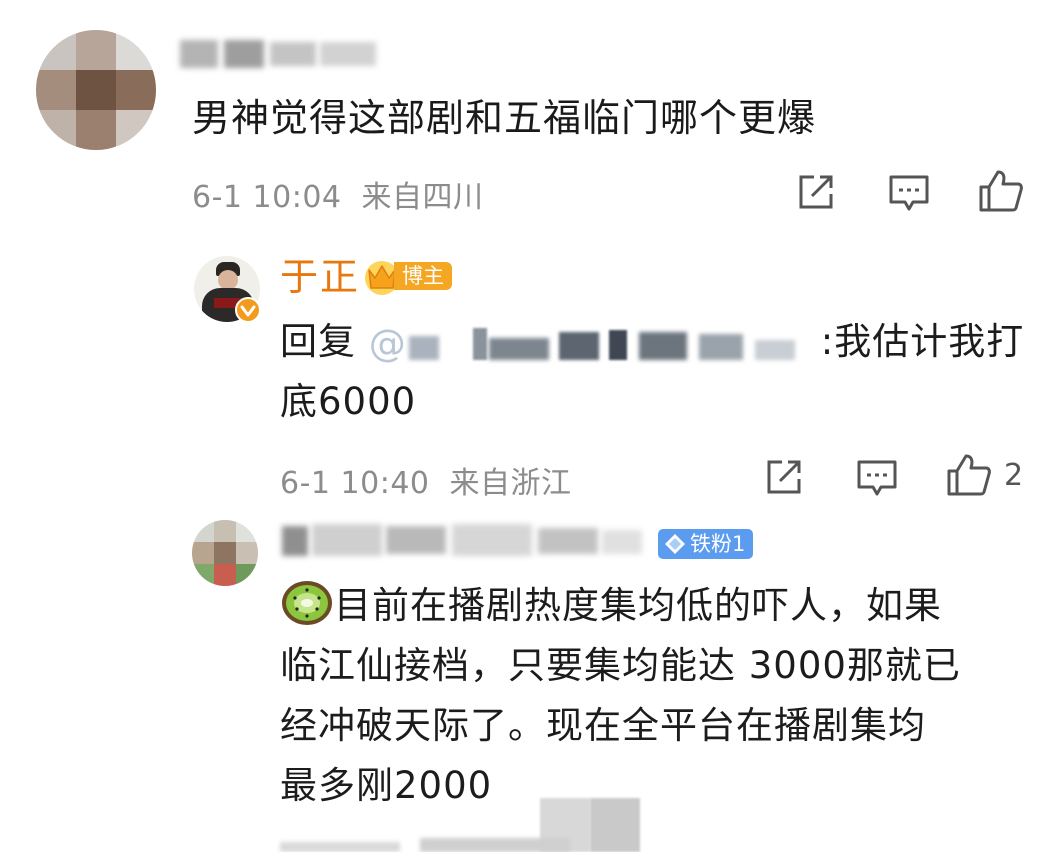 This screenshot has height=852, width=1064. What do you see at coordinates (922, 341) in the screenshot?
I see `reply-text-part-1: :我估计我打` at bounding box center [922, 341].